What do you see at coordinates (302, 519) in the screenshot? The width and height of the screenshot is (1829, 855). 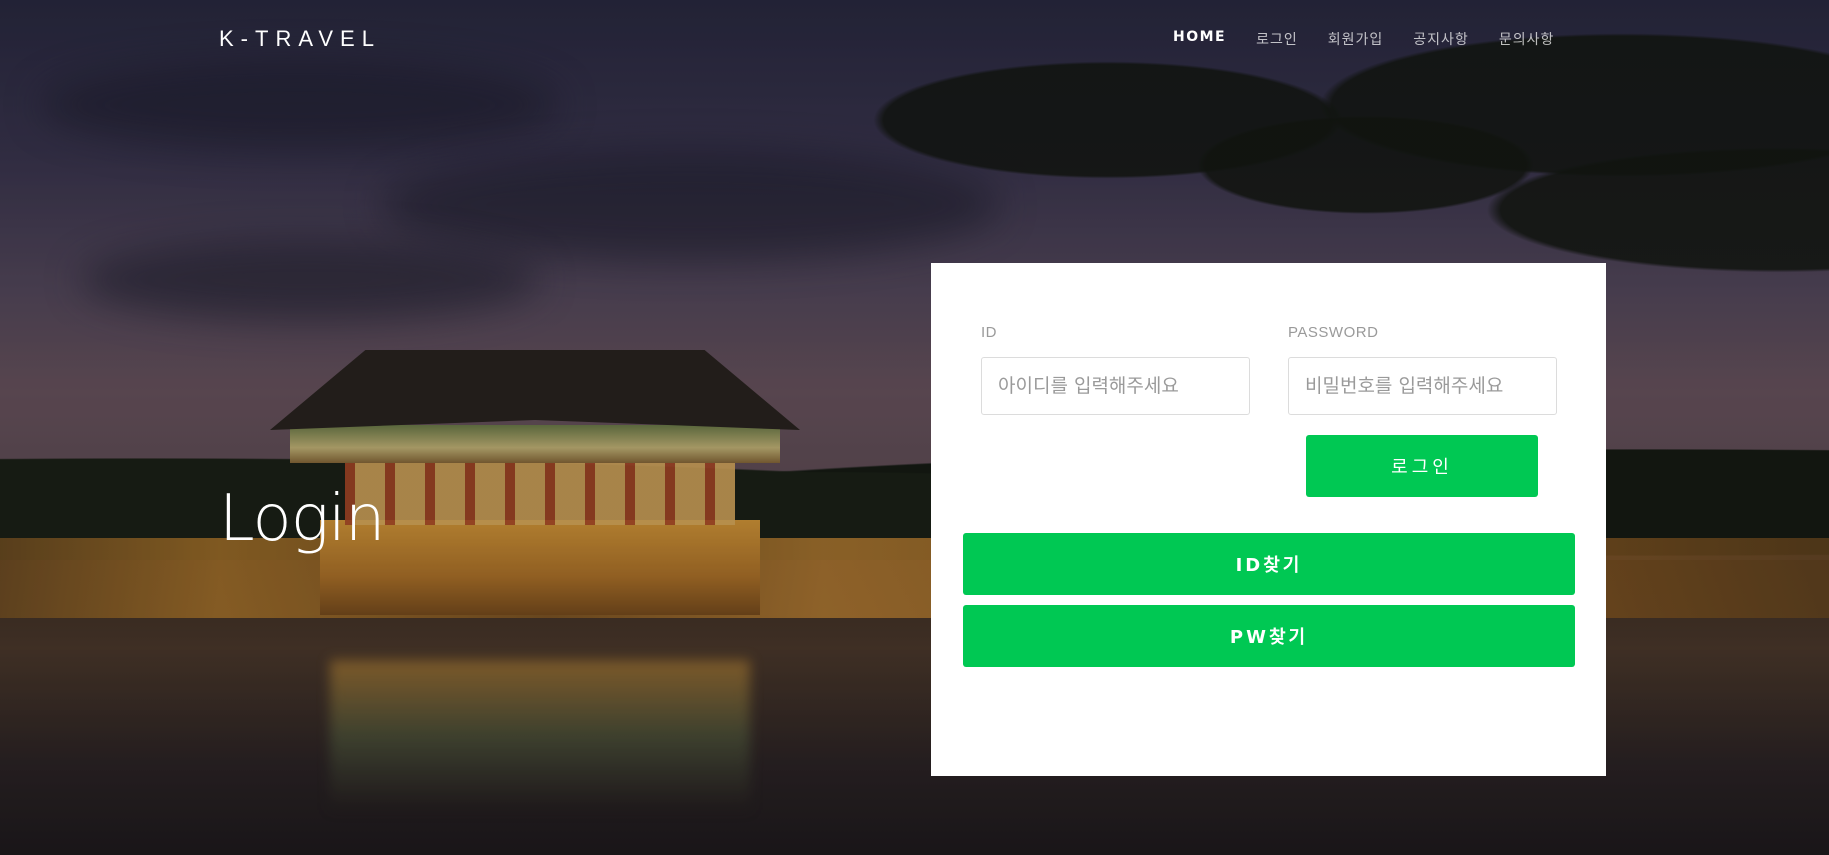 I see `page-title: Login` at bounding box center [302, 519].